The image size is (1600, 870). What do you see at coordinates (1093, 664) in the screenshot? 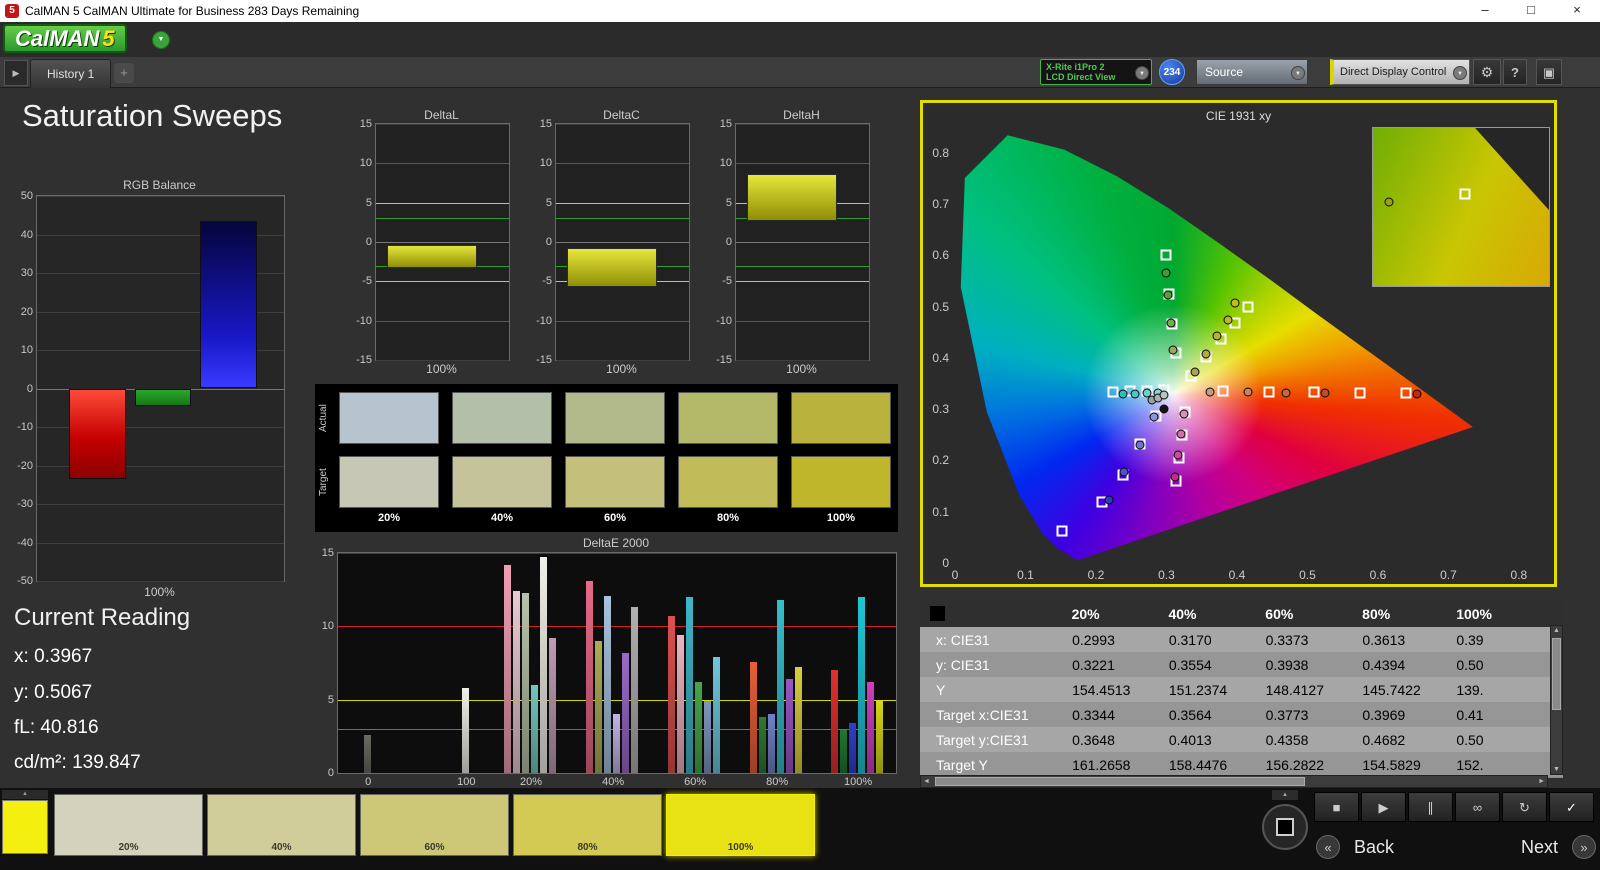
I see `cell-value: 0.3221` at bounding box center [1093, 664].